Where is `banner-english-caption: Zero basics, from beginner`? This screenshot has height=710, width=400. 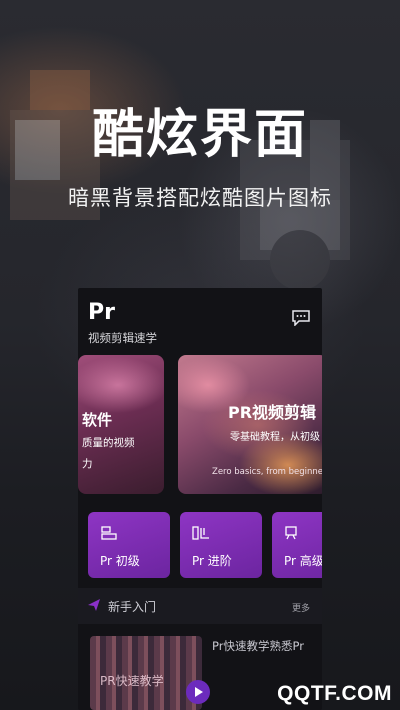
banner-english-caption: Zero basics, from beginner is located at coordinates (267, 472).